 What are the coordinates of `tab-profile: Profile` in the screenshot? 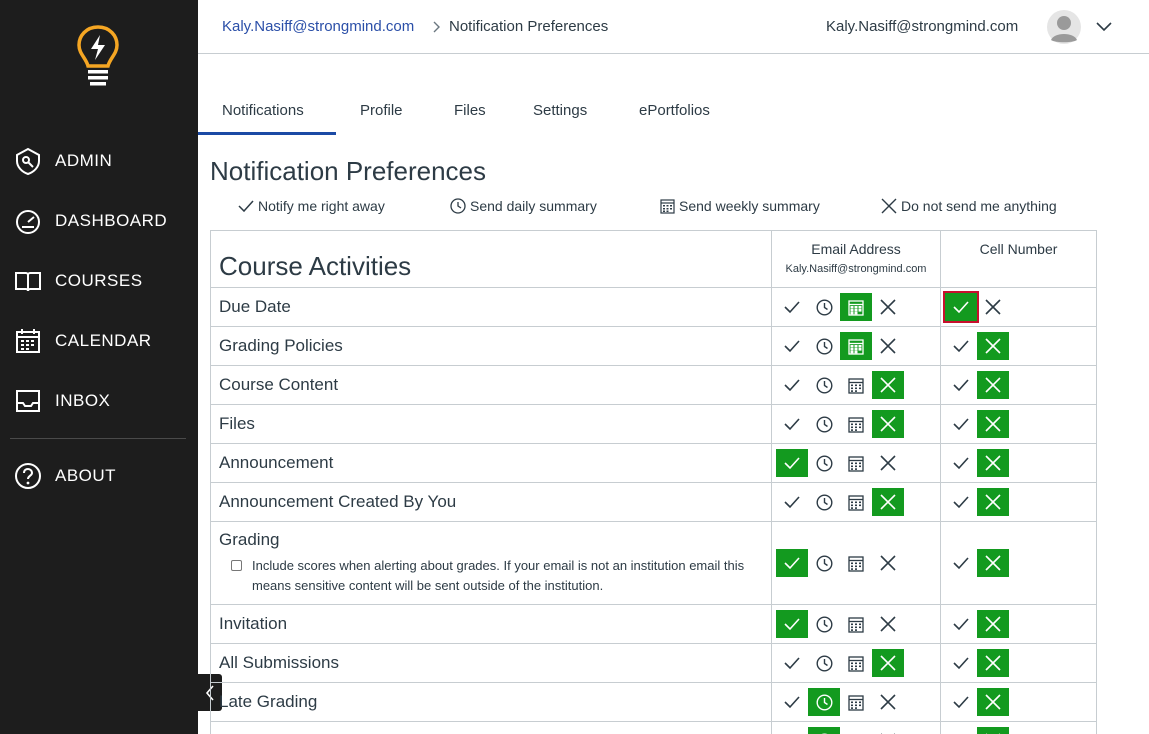 It's located at (381, 110).